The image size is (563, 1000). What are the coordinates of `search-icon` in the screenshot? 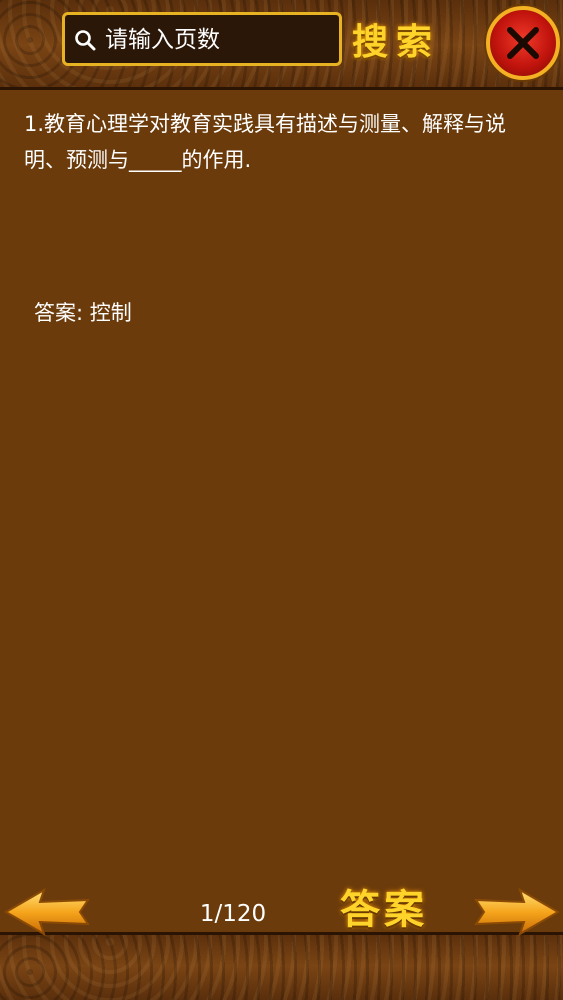 It's located at (85, 40).